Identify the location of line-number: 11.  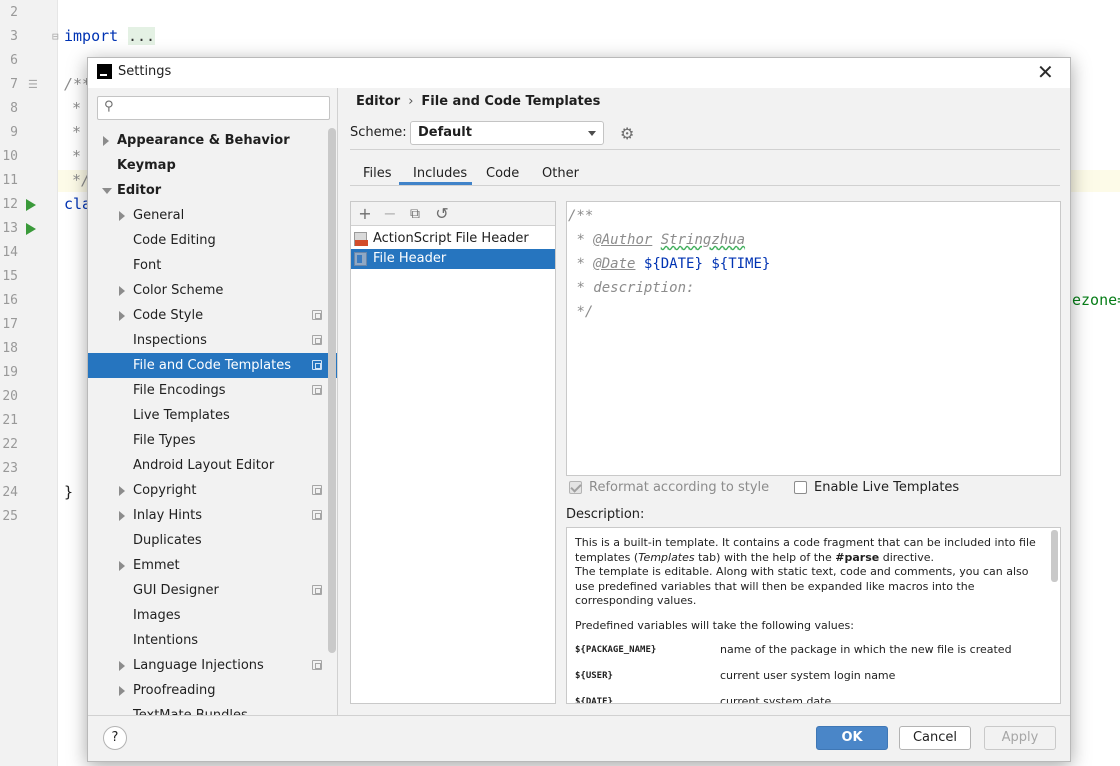
(10, 180).